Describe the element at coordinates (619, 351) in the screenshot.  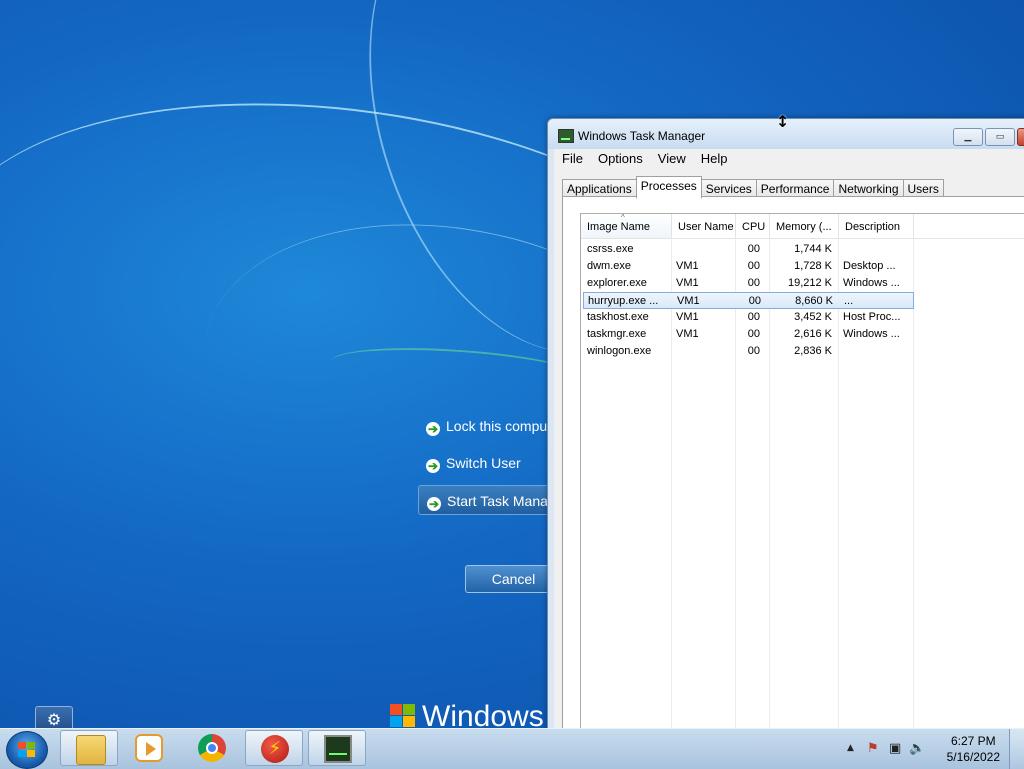
I see `process-name-cell: winlogon.exe` at that location.